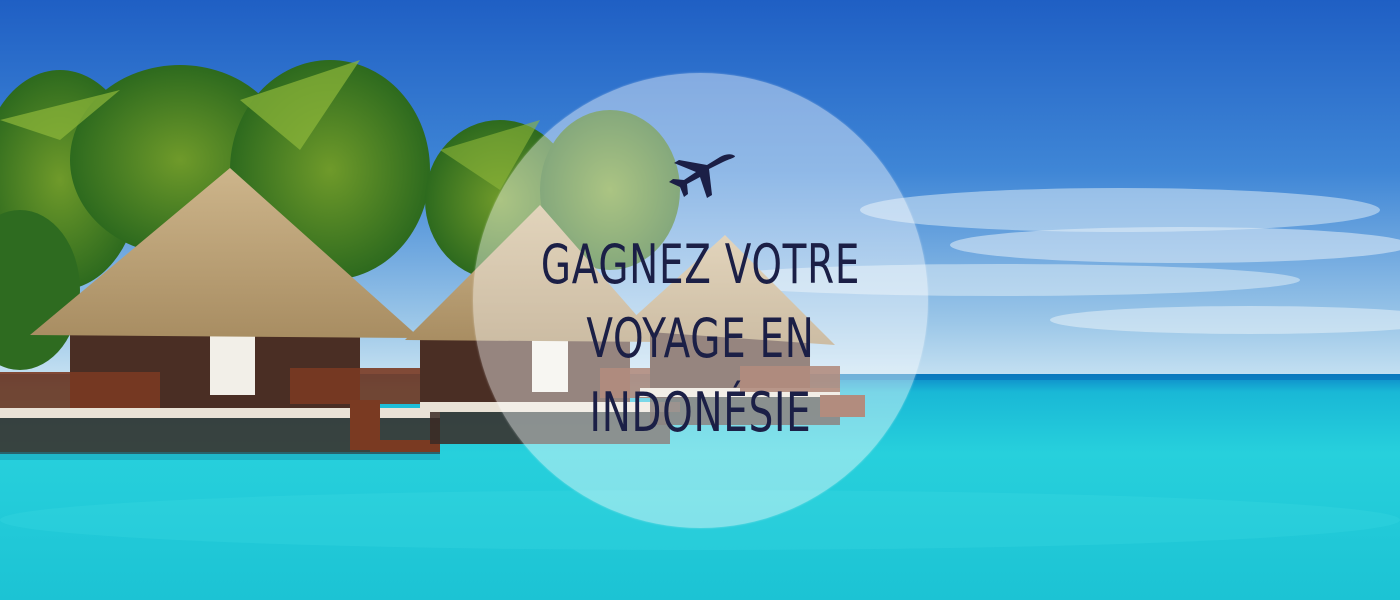 This screenshot has height=600, width=1400. Describe the element at coordinates (702, 176) in the screenshot. I see `airplane-icon` at that location.